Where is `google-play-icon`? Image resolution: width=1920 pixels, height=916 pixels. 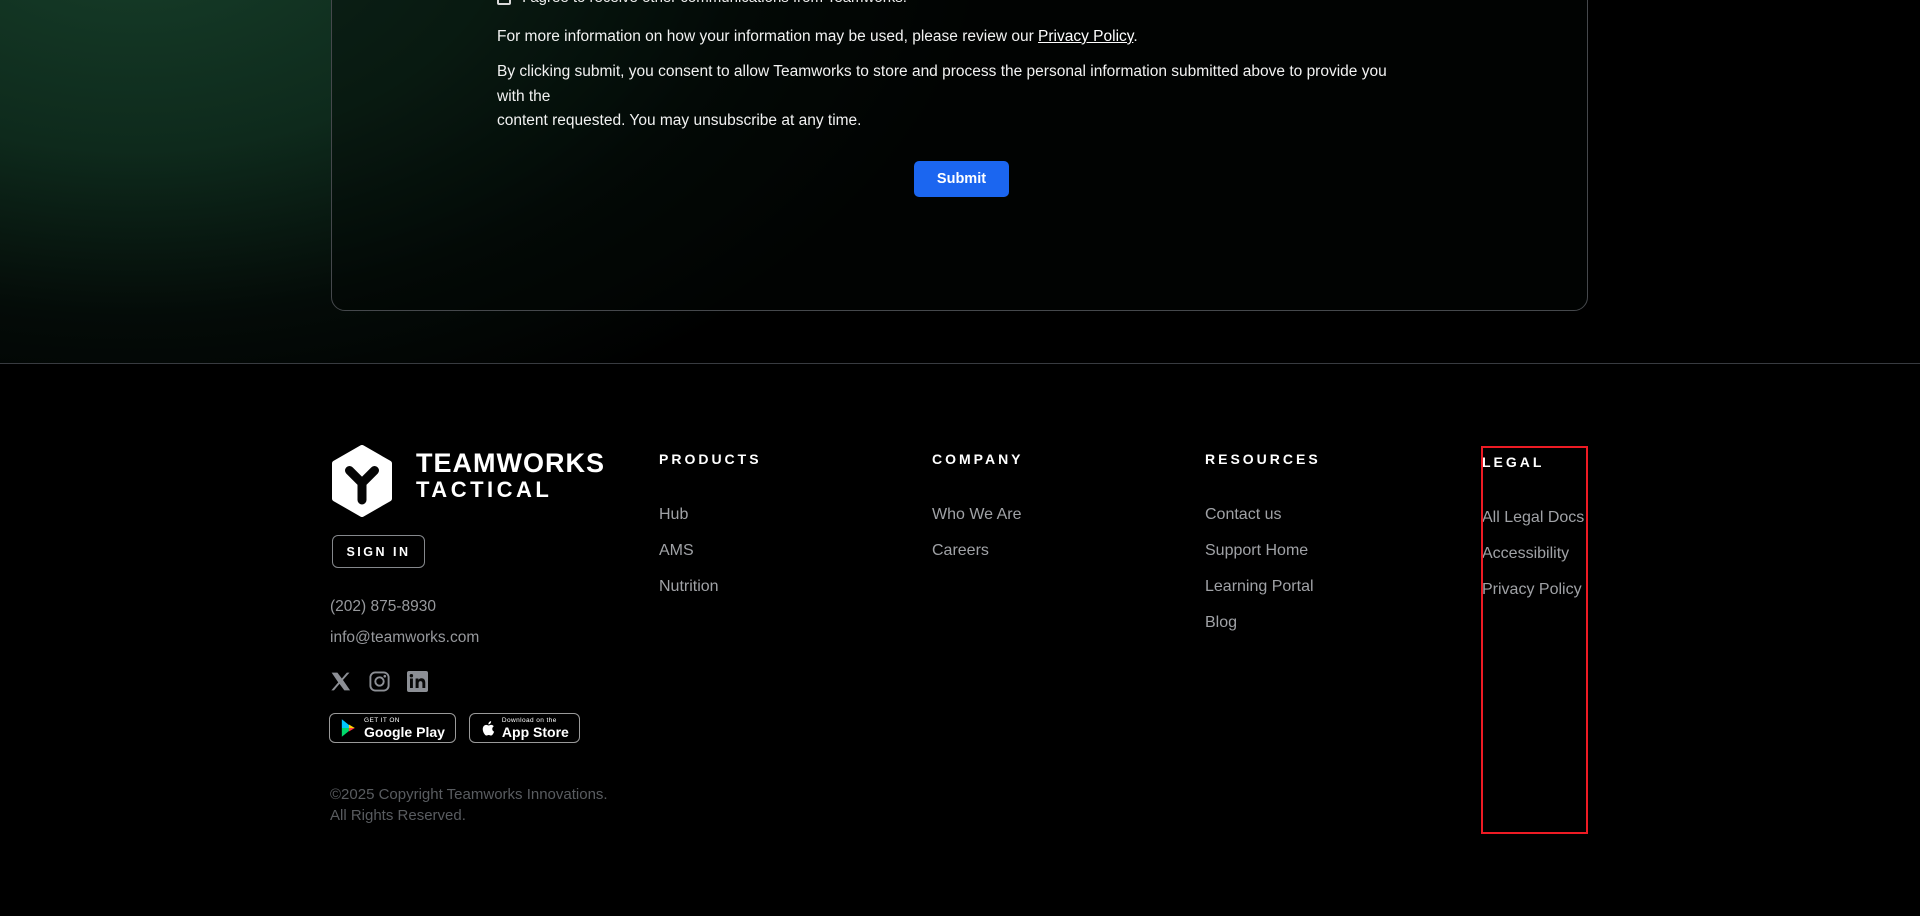 google-play-icon is located at coordinates (348, 728).